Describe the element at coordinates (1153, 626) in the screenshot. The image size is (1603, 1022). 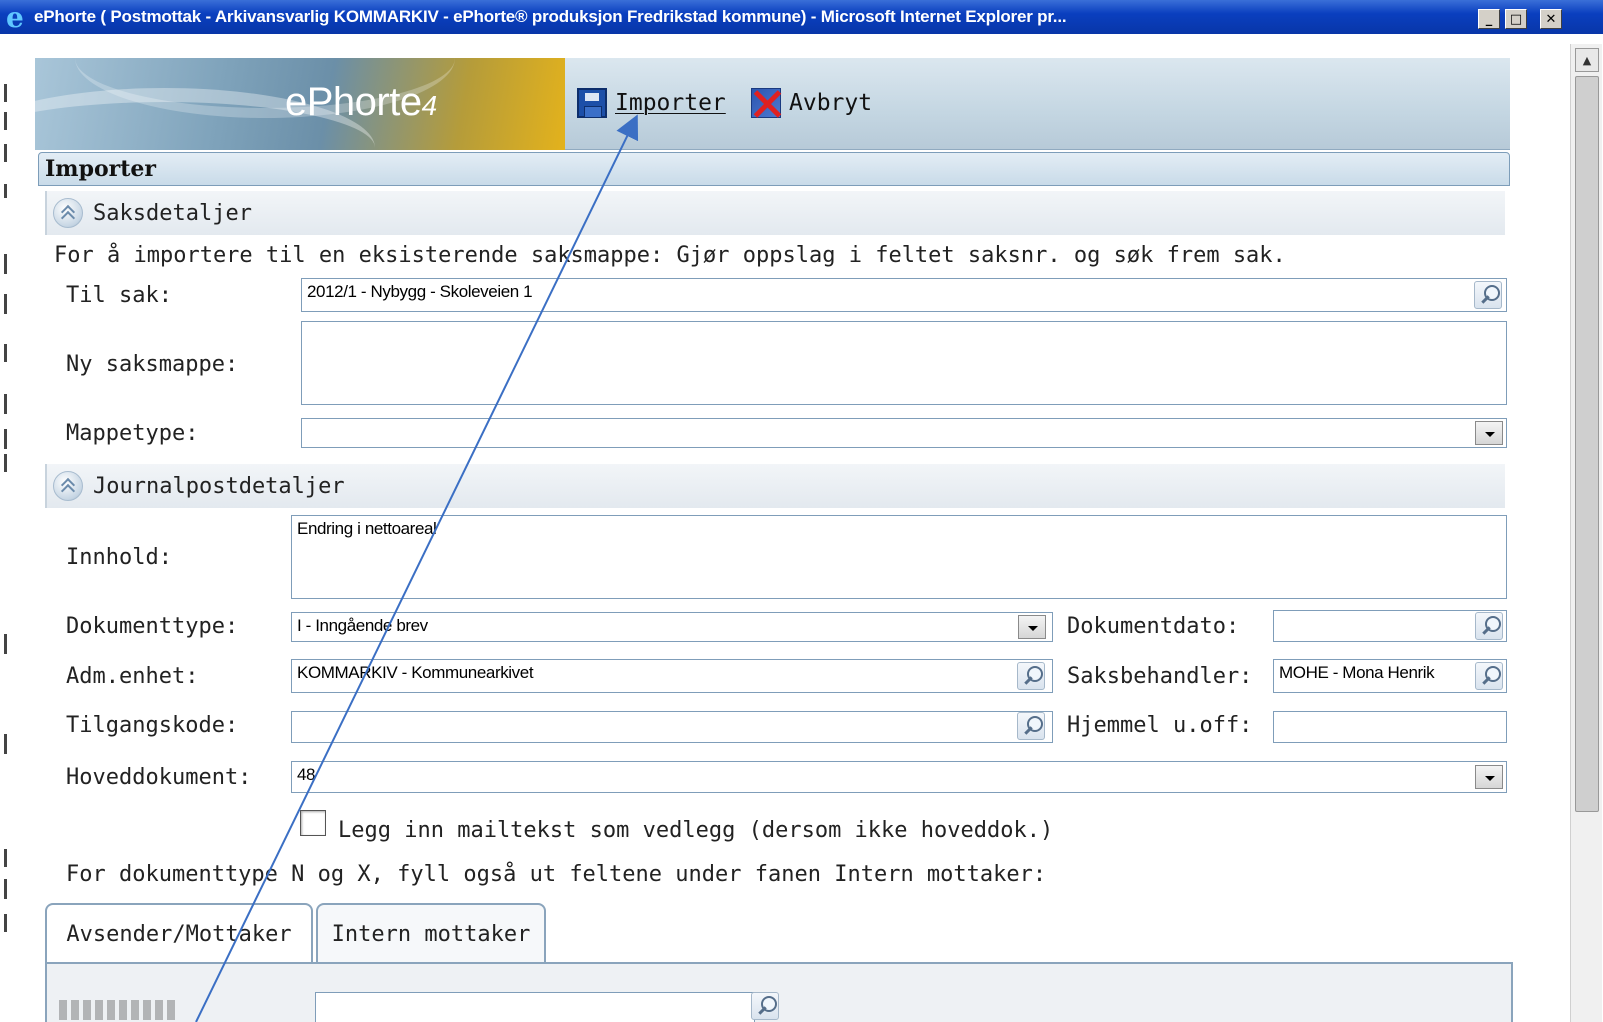
I see `dokumentdato-label: Dokumentdato:` at that location.